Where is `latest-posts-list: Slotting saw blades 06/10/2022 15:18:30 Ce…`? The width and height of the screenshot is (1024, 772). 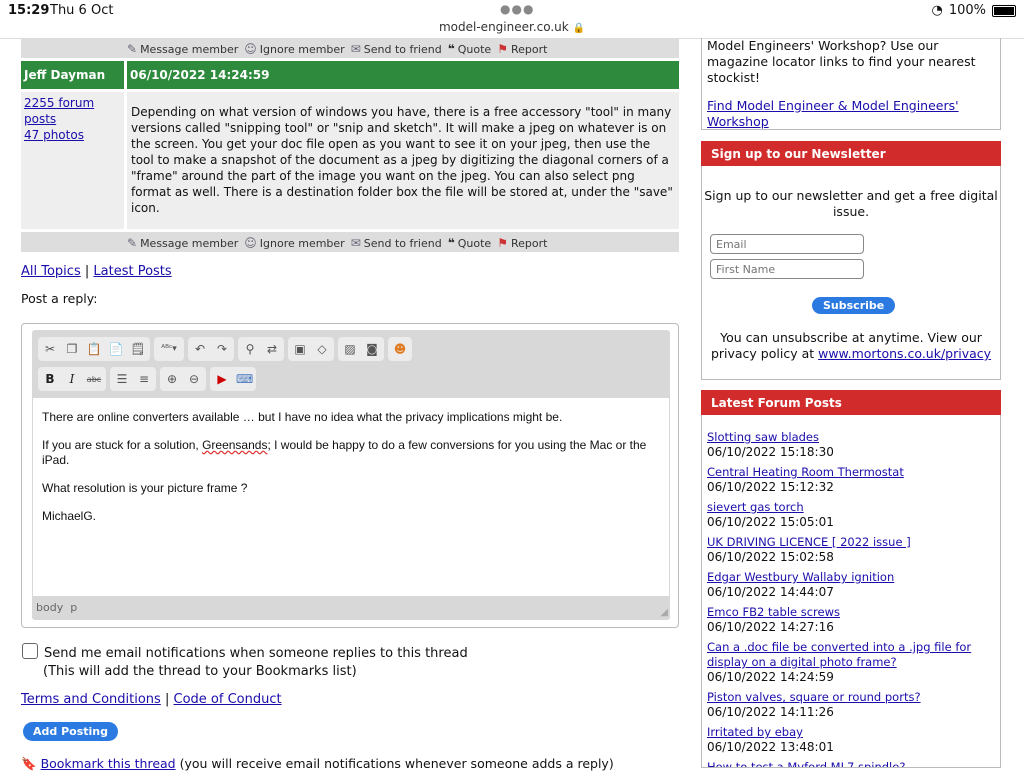 latest-posts-list: Slotting saw blades 06/10/2022 15:18:30 Ce… is located at coordinates (852, 598).